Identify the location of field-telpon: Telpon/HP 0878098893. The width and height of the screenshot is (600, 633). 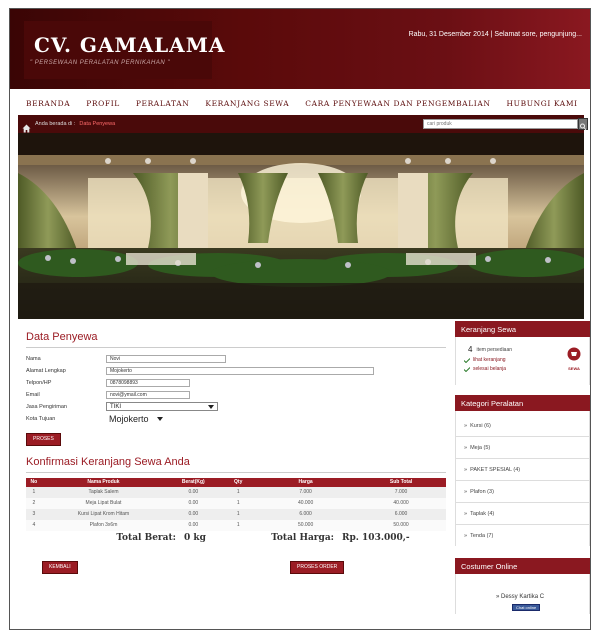
(238, 382).